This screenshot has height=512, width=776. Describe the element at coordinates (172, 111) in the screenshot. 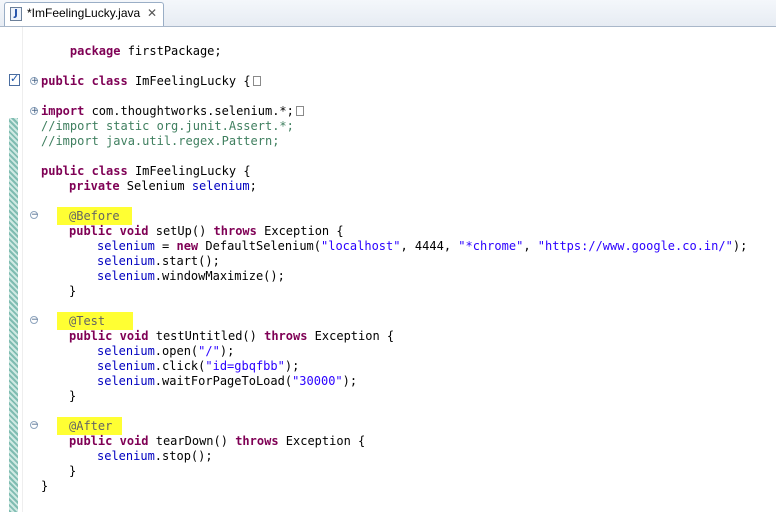

I see `code-line: import com.thoughtworks.selenium.*;` at that location.